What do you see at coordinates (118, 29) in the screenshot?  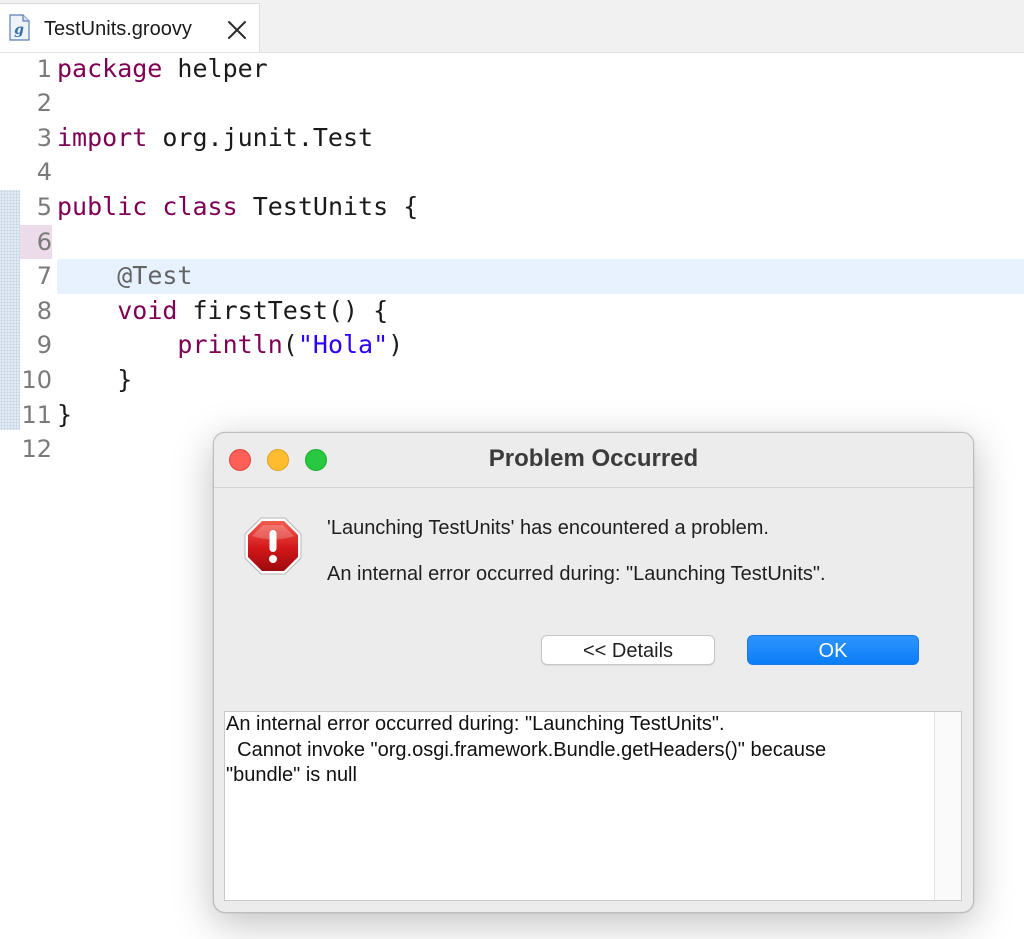 I see `tab-title: TestUnits.groovy` at bounding box center [118, 29].